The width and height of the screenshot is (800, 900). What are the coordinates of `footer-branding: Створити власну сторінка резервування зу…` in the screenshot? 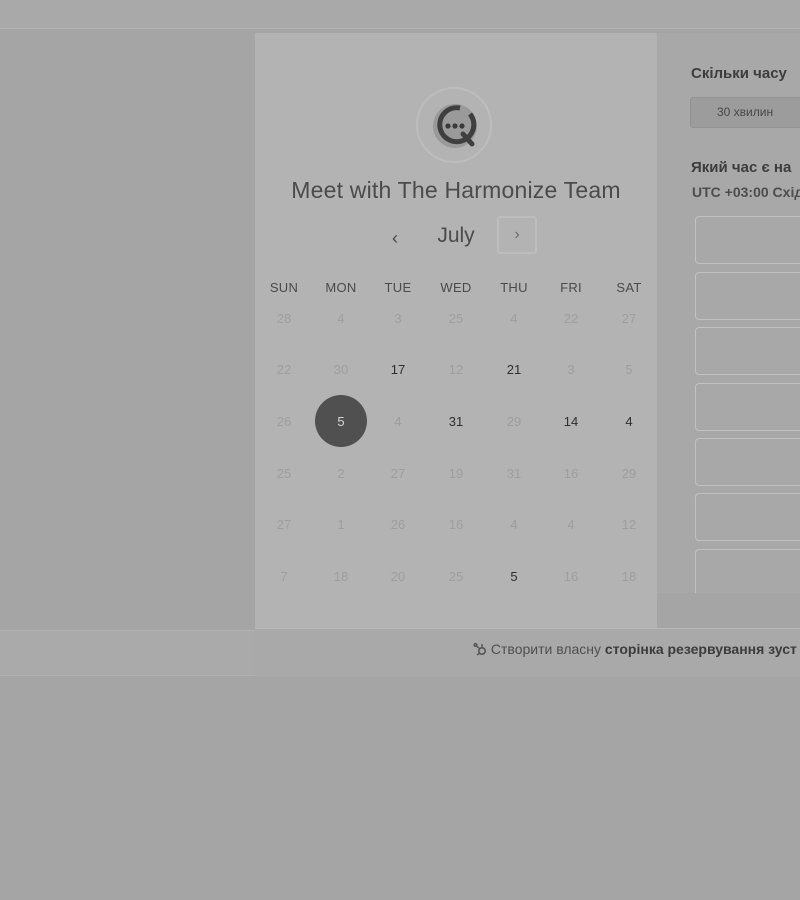 It's located at (635, 649).